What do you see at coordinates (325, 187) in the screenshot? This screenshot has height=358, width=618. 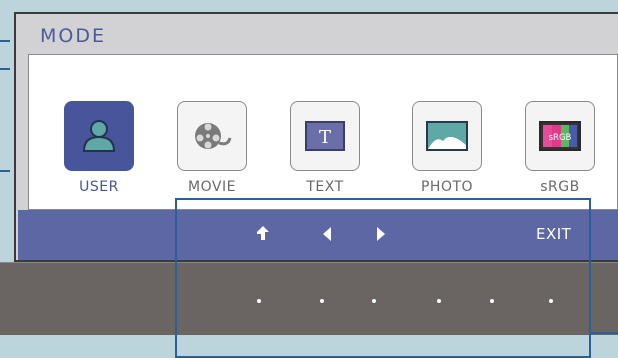 I see `mode-label-text: TEXT` at bounding box center [325, 187].